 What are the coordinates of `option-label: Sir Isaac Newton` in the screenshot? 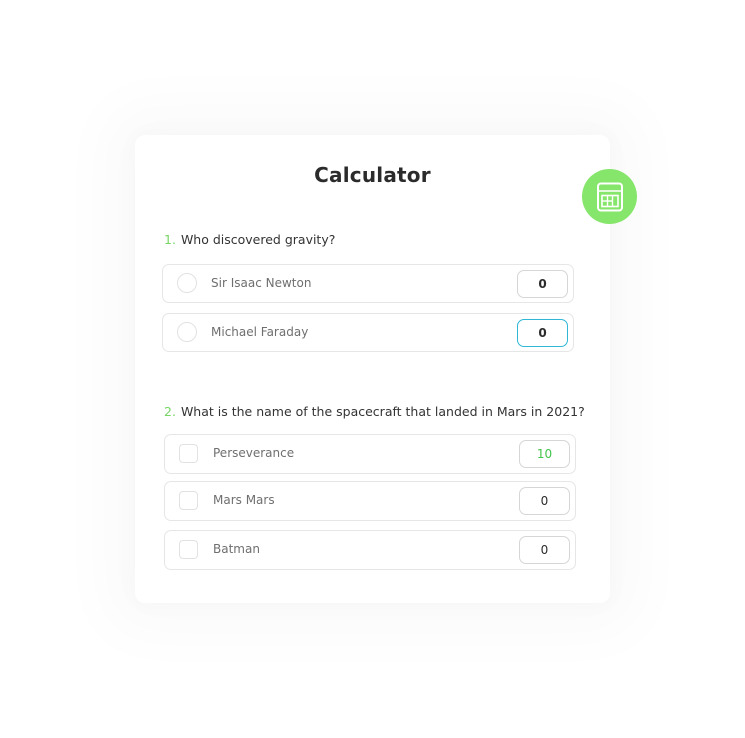 It's located at (261, 283).